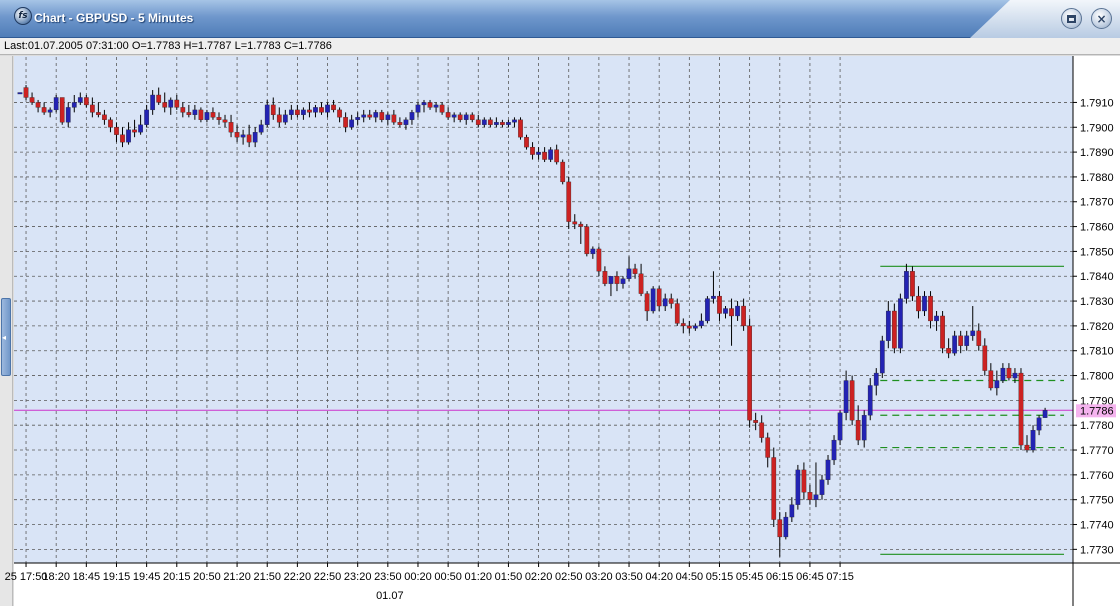  What do you see at coordinates (1097, 451) in the screenshot?
I see `price-tick-label: 1.7770` at bounding box center [1097, 451].